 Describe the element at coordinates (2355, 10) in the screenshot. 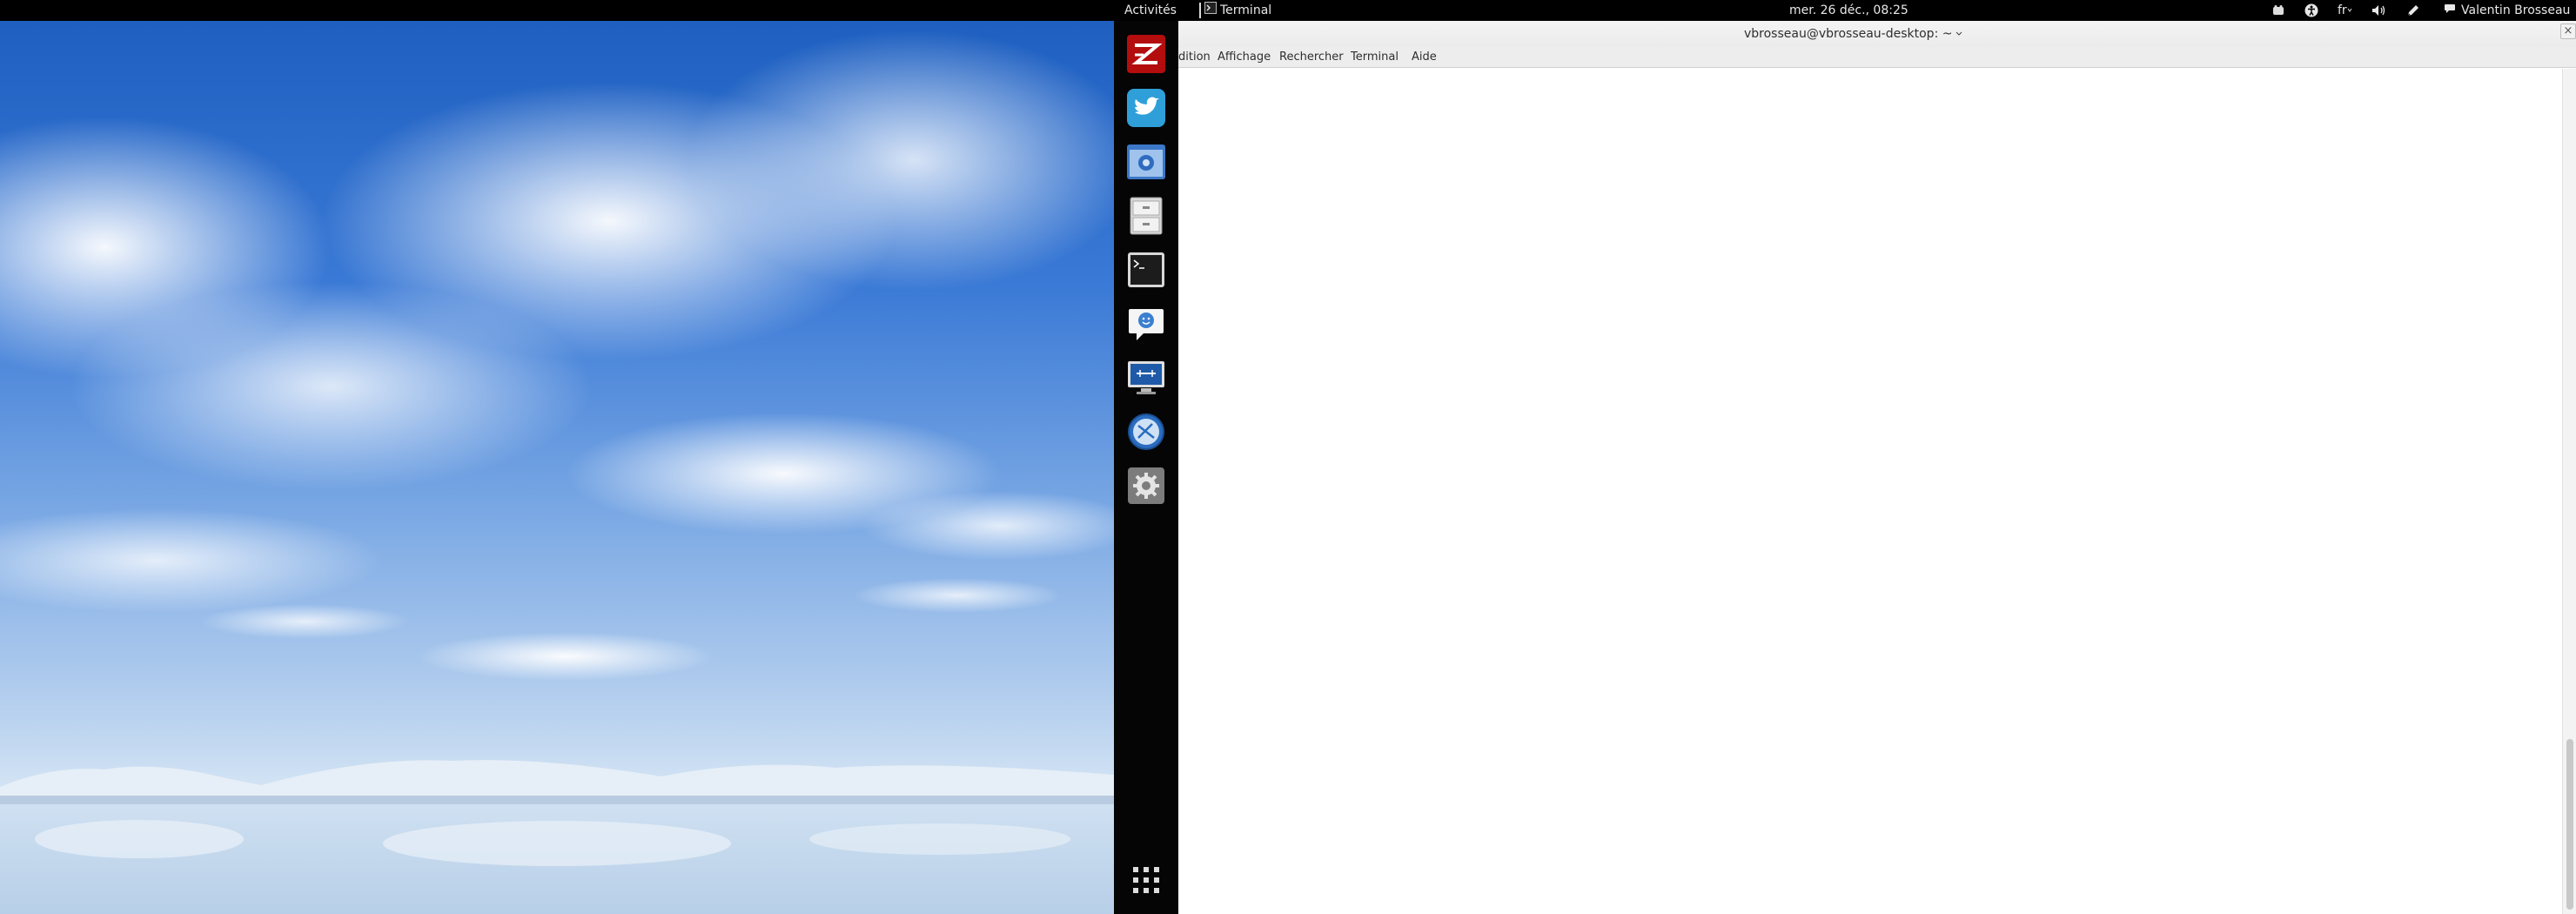

I see `status-area: fr` at that location.